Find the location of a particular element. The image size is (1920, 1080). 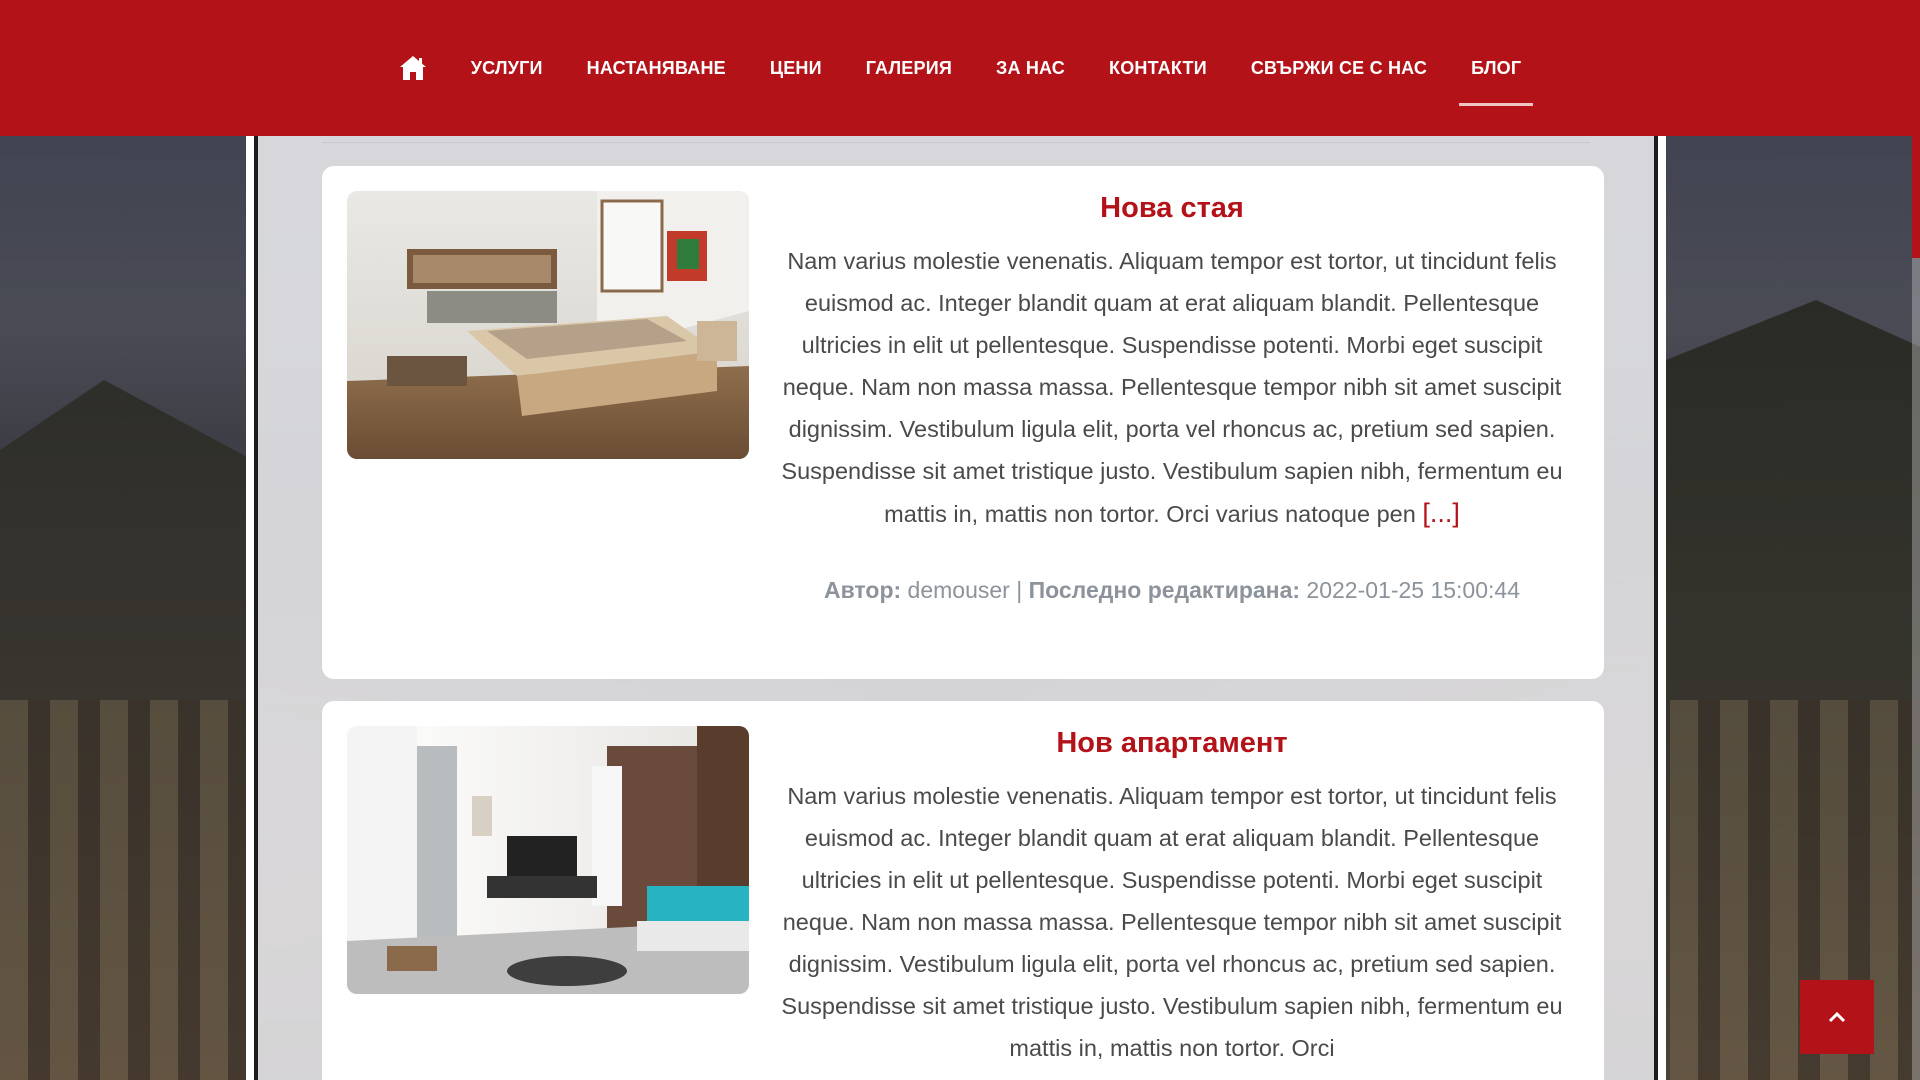

chevron-up-icon is located at coordinates (1837, 1017).